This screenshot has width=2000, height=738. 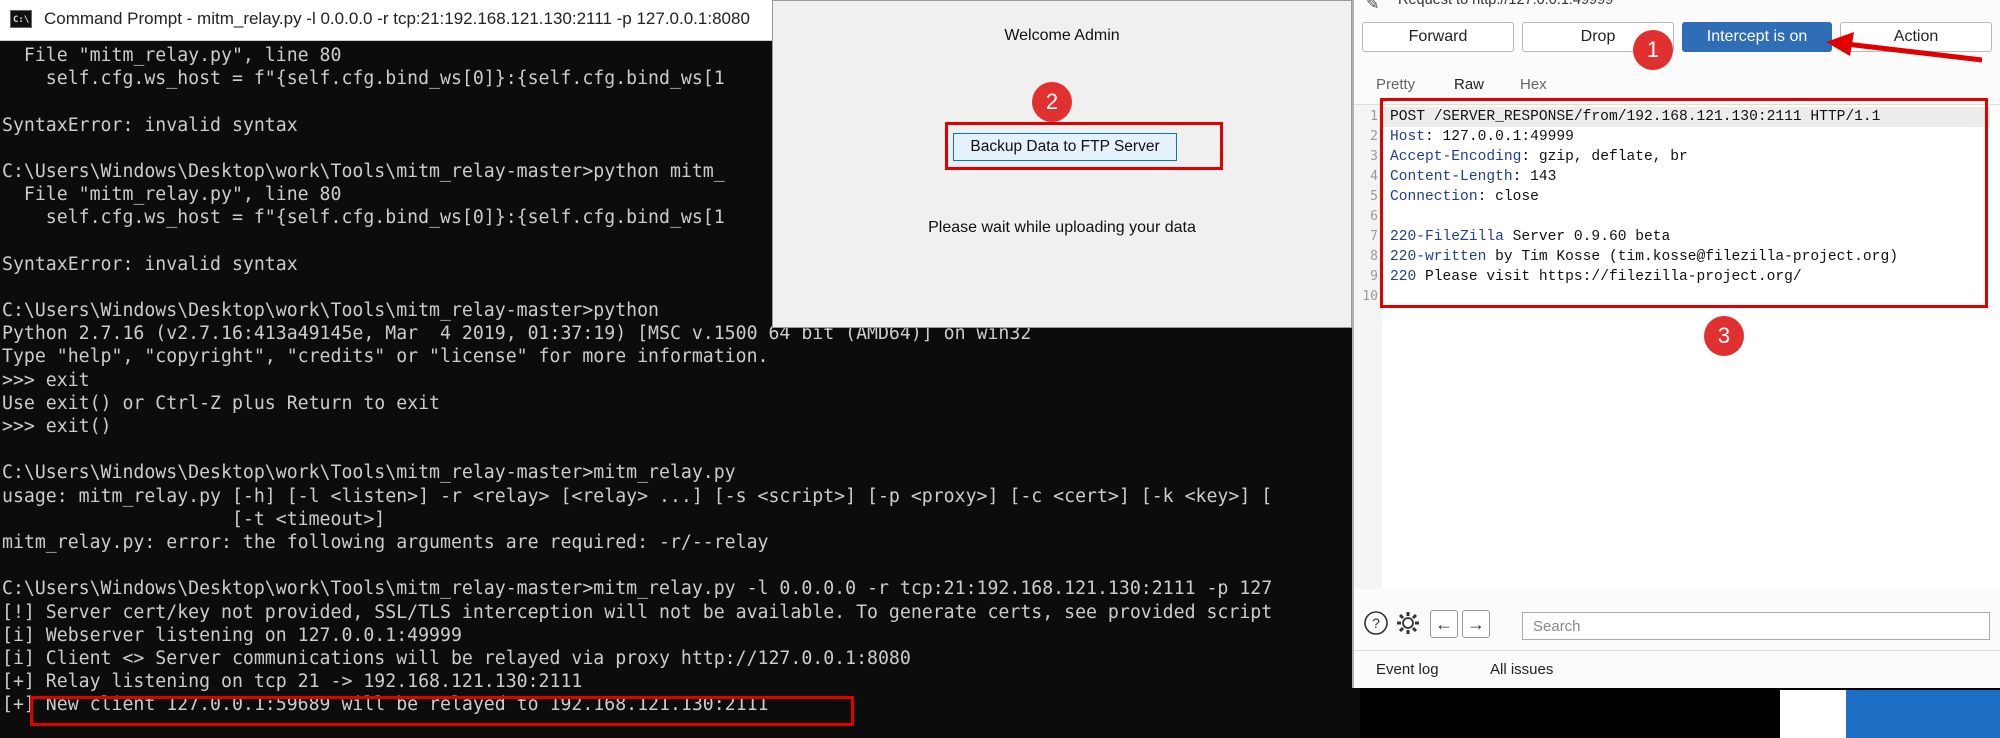 What do you see at coordinates (1374, 116) in the screenshot?
I see `line-number: 1` at bounding box center [1374, 116].